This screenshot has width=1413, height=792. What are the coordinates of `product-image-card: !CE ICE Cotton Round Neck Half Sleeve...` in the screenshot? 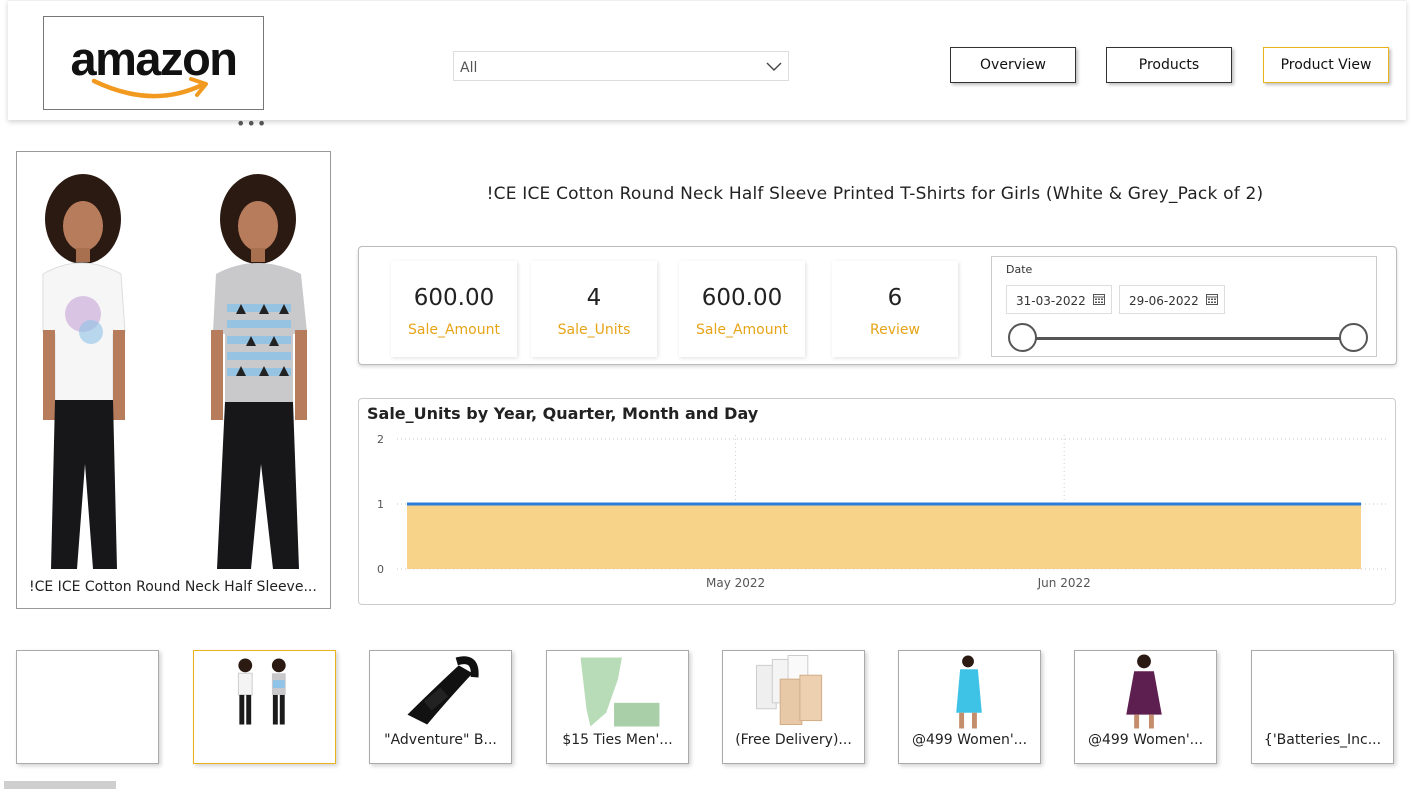 It's located at (173, 380).